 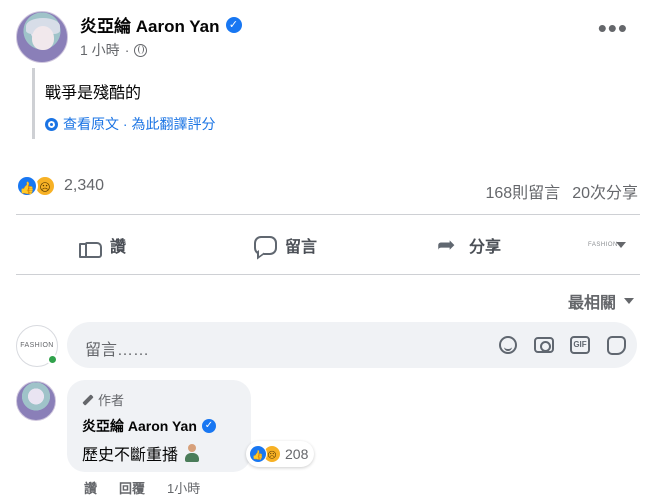 What do you see at coordinates (84, 186) in the screenshot?
I see `reaction-count: 2,340` at bounding box center [84, 186].